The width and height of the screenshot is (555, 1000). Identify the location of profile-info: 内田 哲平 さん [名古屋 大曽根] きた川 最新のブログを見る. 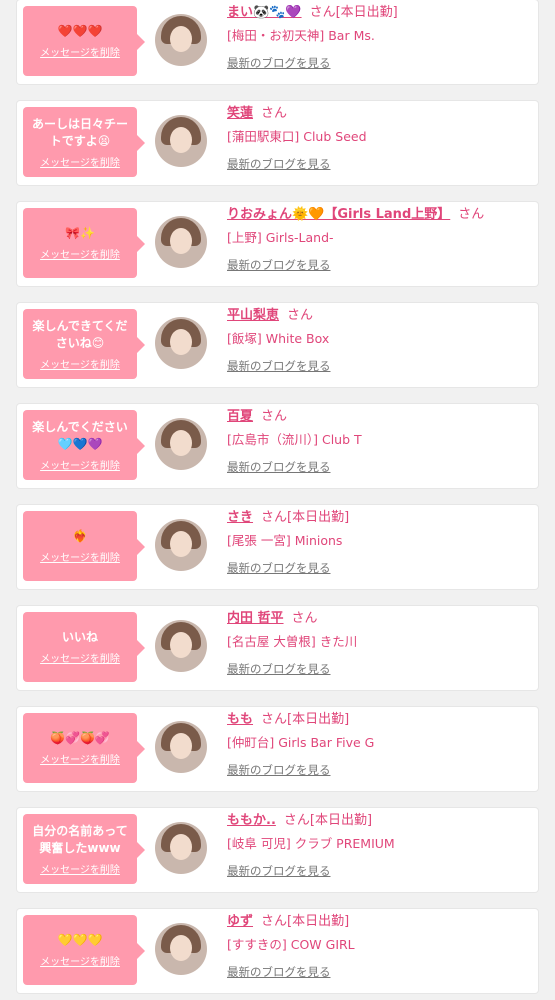
(378, 643).